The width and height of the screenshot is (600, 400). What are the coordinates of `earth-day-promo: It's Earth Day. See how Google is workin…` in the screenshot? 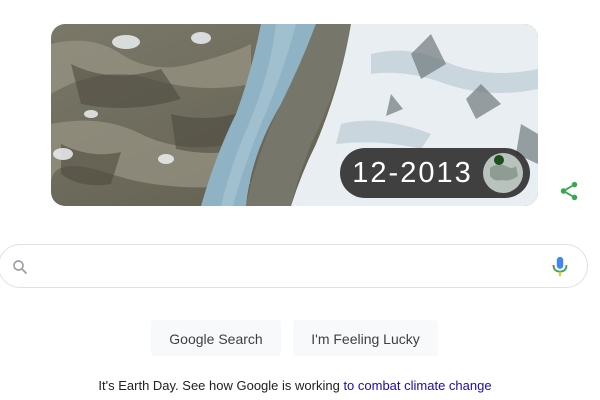 It's located at (295, 385).